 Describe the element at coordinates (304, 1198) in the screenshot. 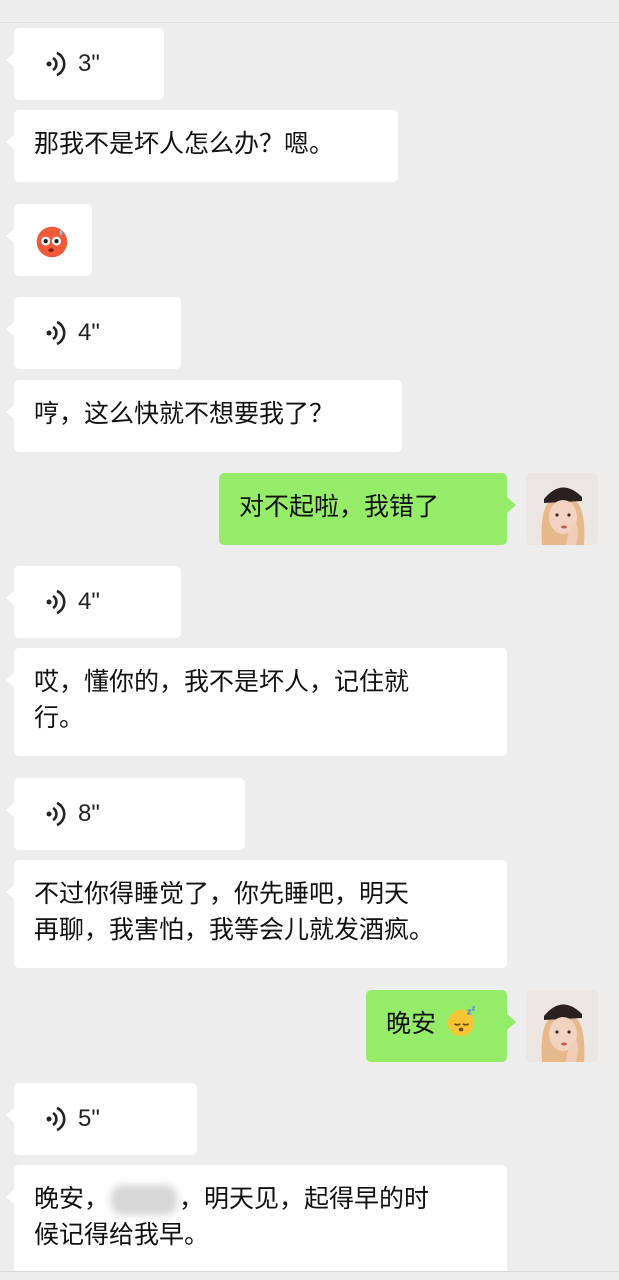

I see `message-text: ，明天见，起得早的时` at that location.